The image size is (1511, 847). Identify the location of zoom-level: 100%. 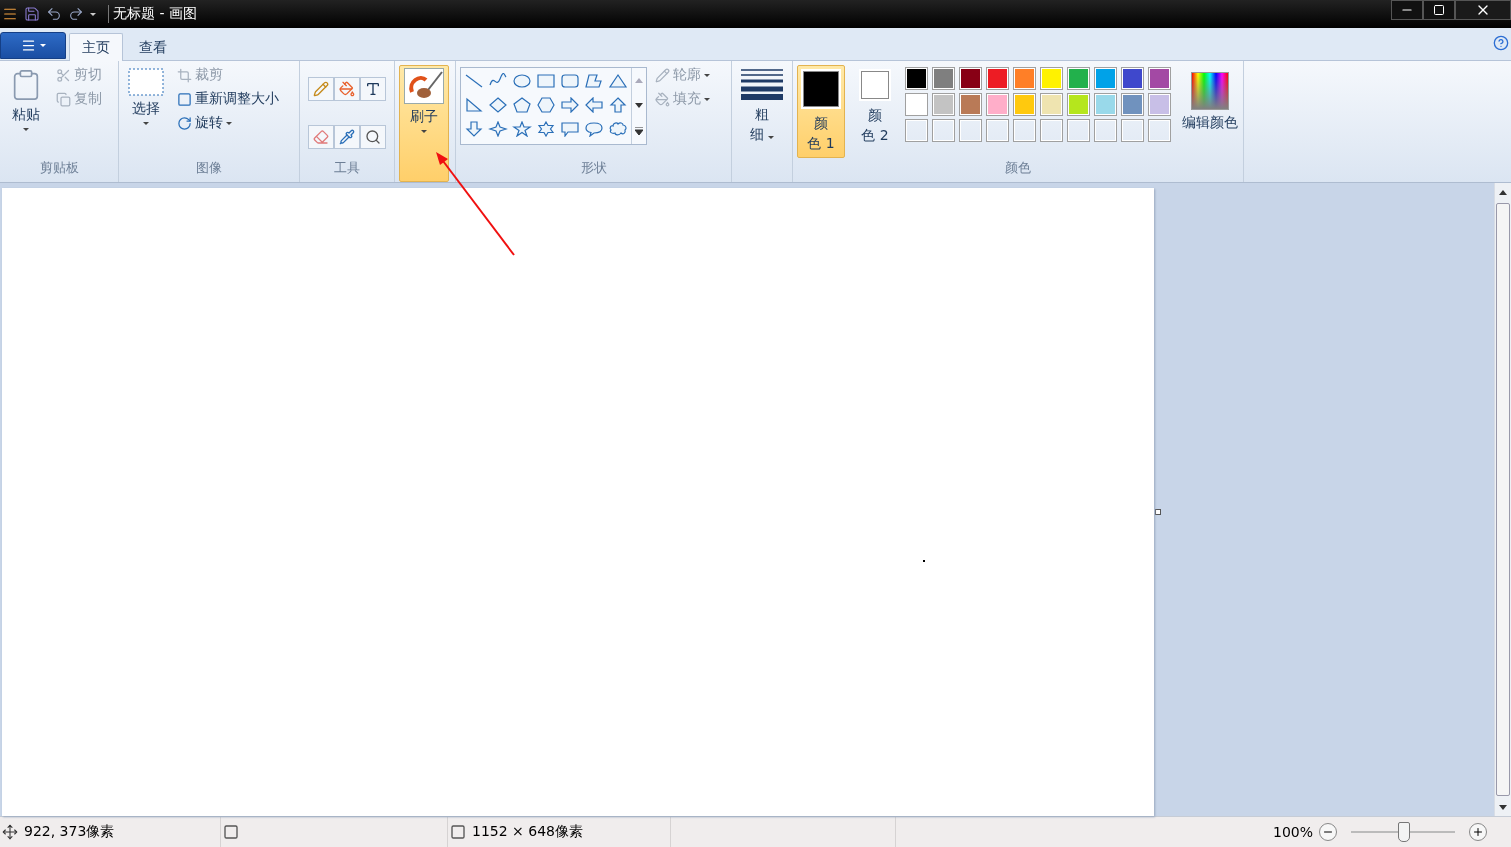
(1292, 832).